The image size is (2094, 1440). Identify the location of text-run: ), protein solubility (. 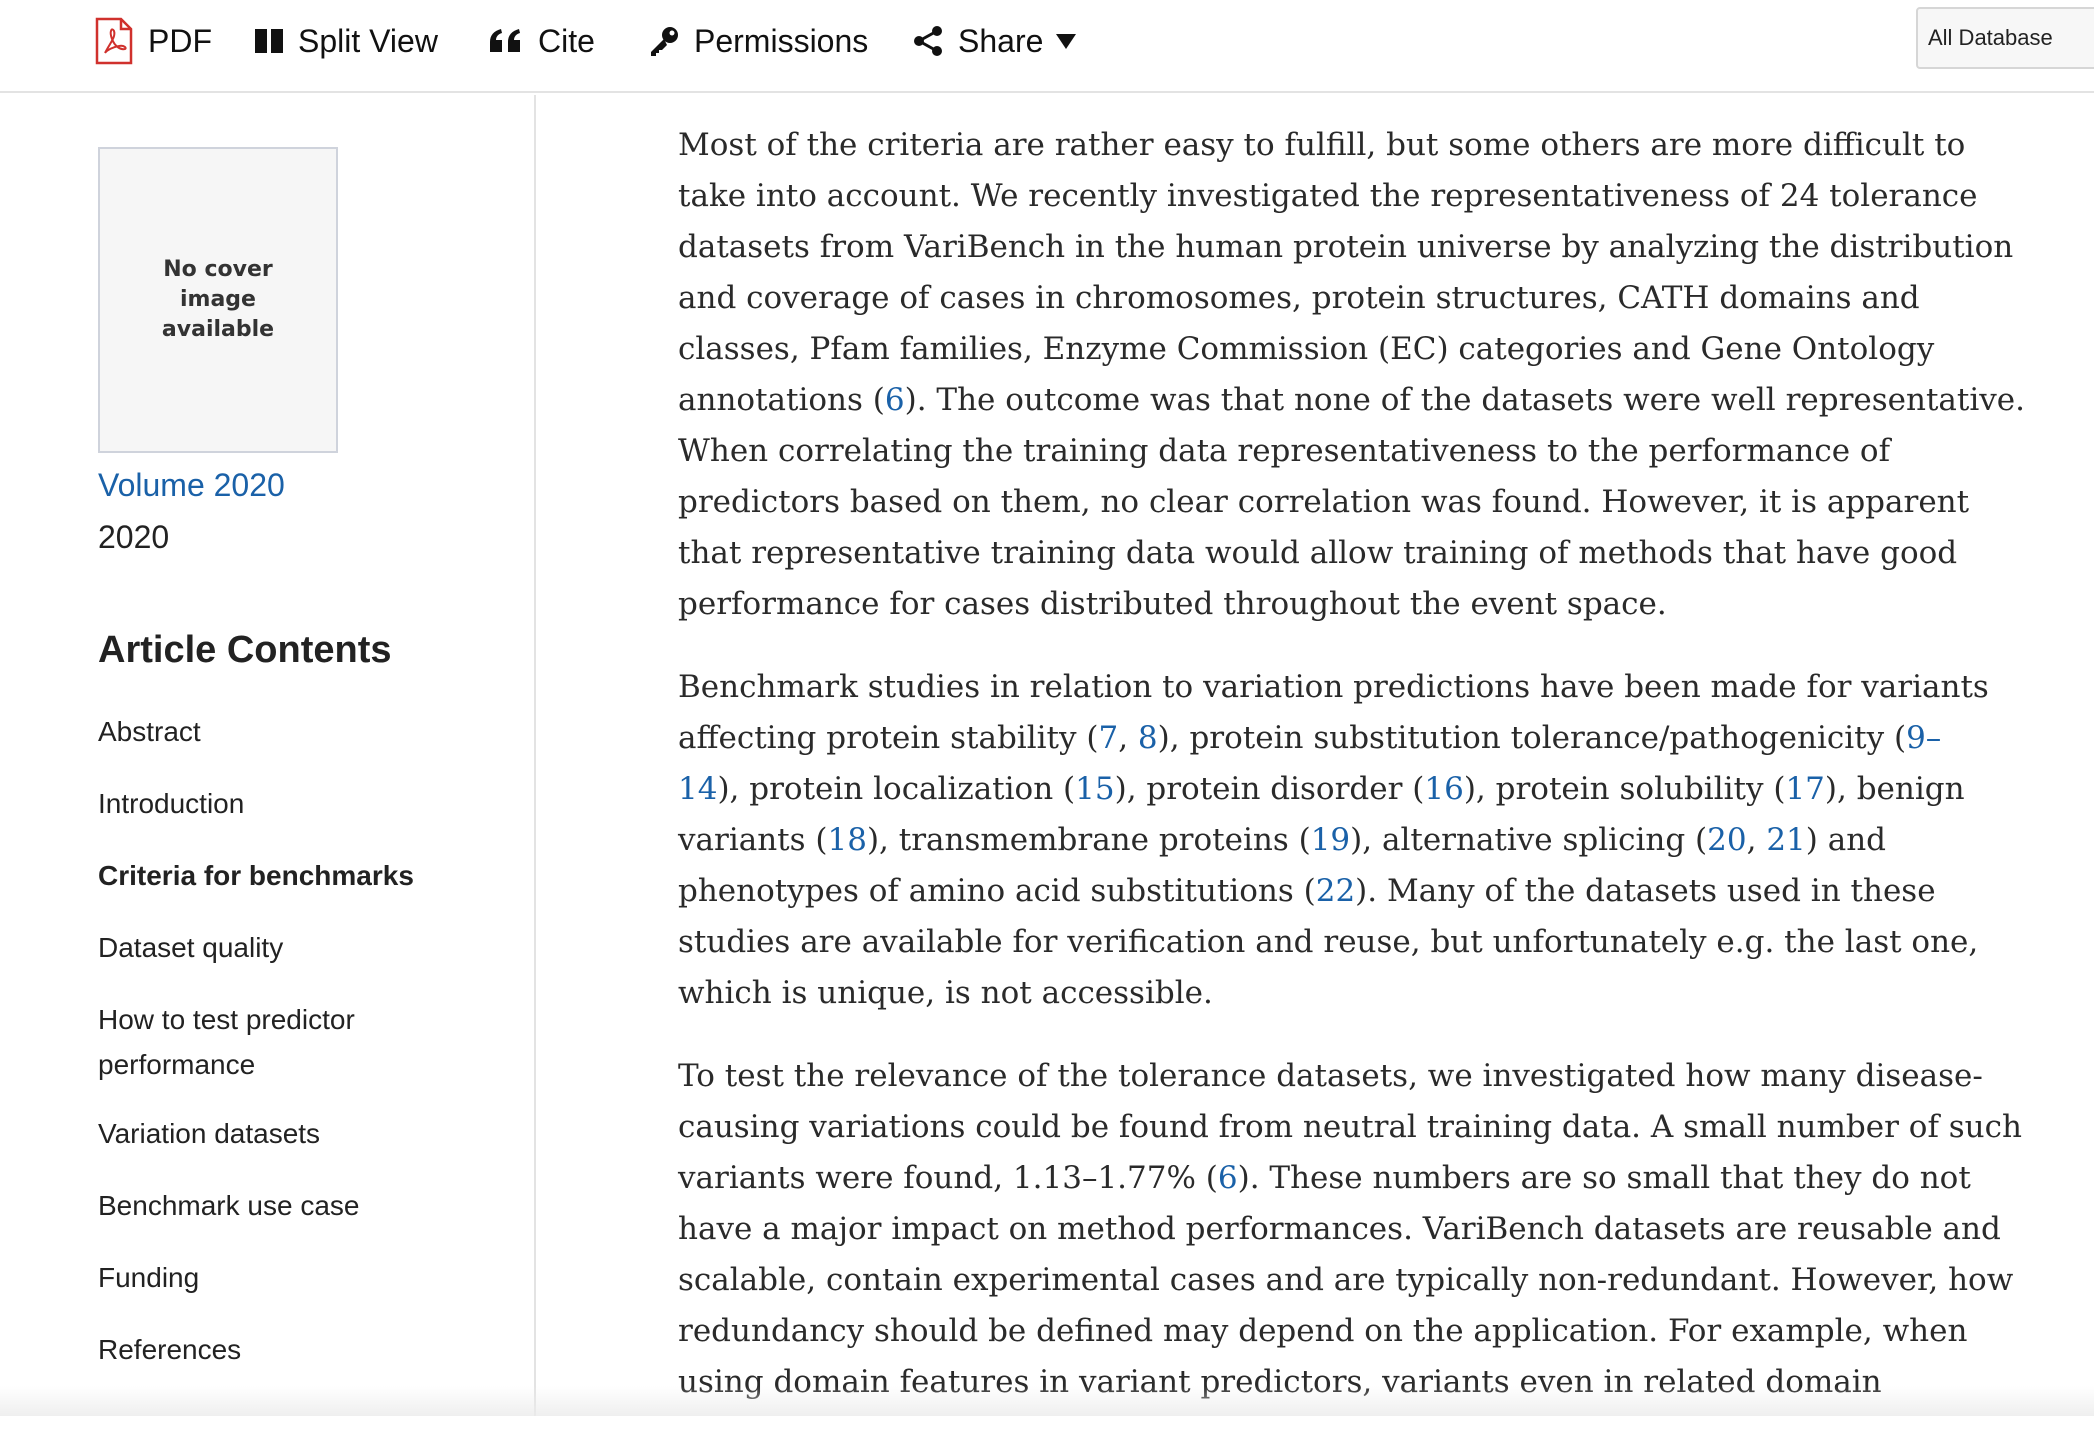
(1624, 789).